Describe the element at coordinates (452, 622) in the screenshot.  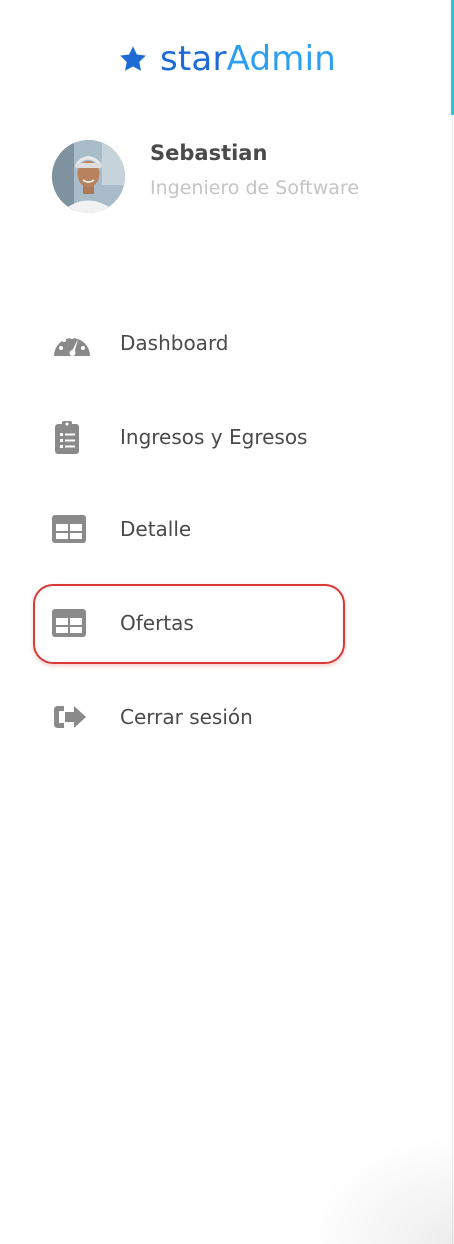
I see `sidebar-border` at that location.